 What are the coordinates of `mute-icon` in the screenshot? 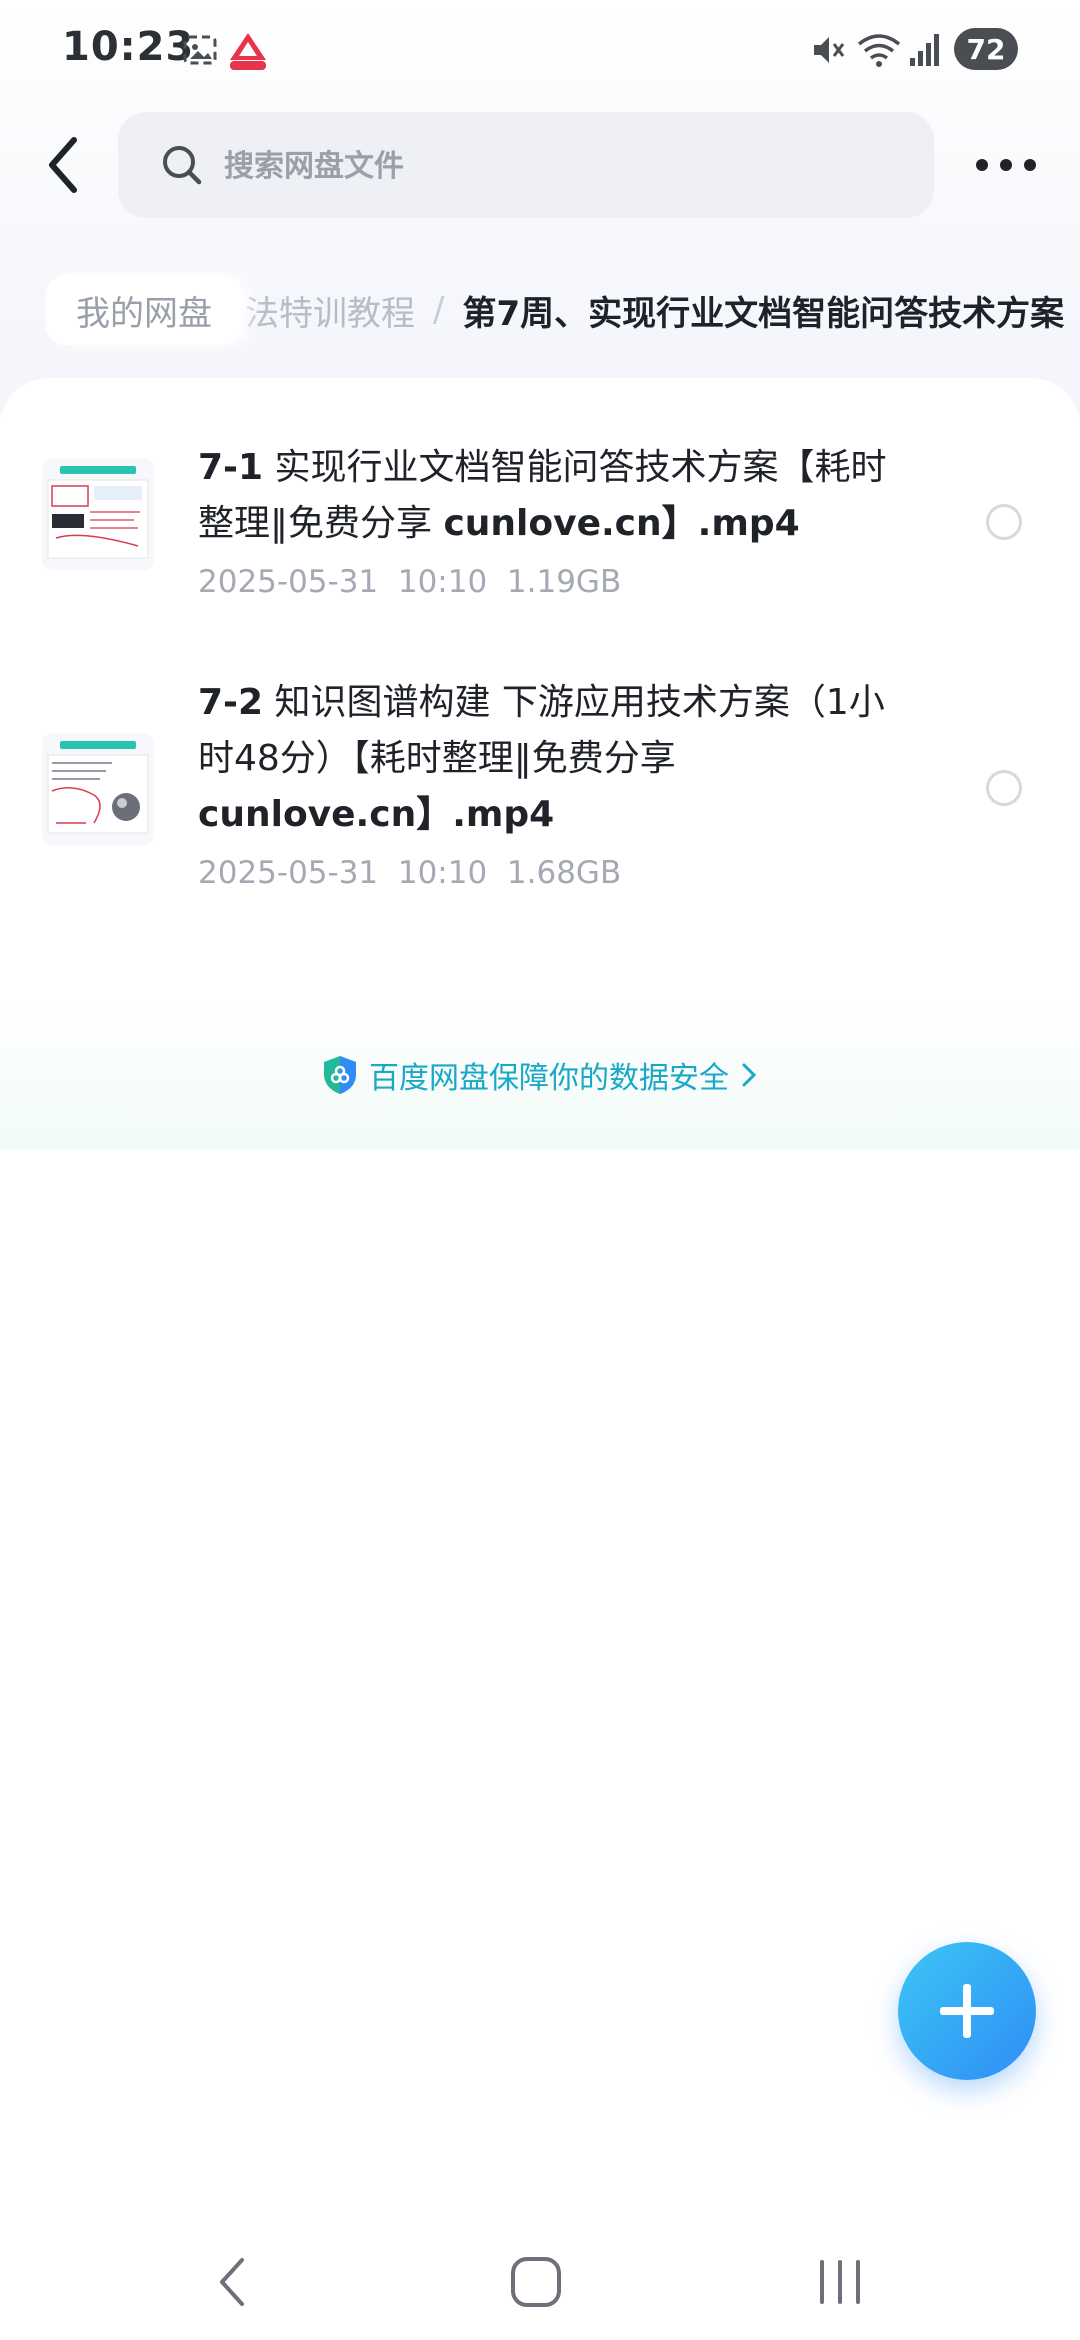 It's located at (829, 50).